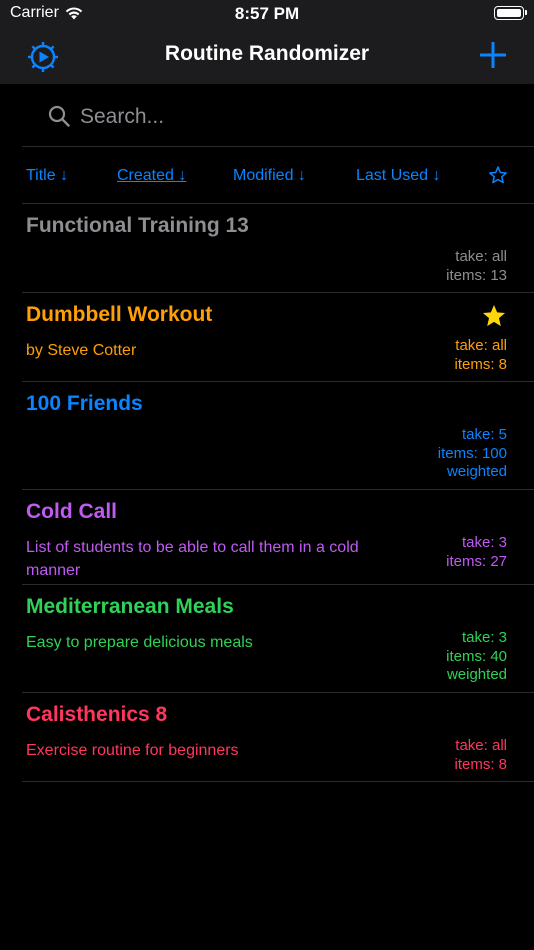 This screenshot has height=950, width=534. I want to click on battery-icon, so click(510, 13).